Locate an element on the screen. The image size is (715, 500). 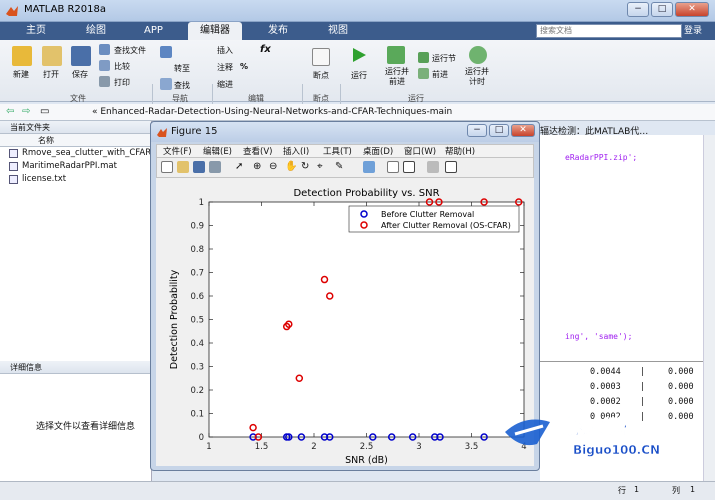
compare-button: 比较 is located at coordinates (122, 66).